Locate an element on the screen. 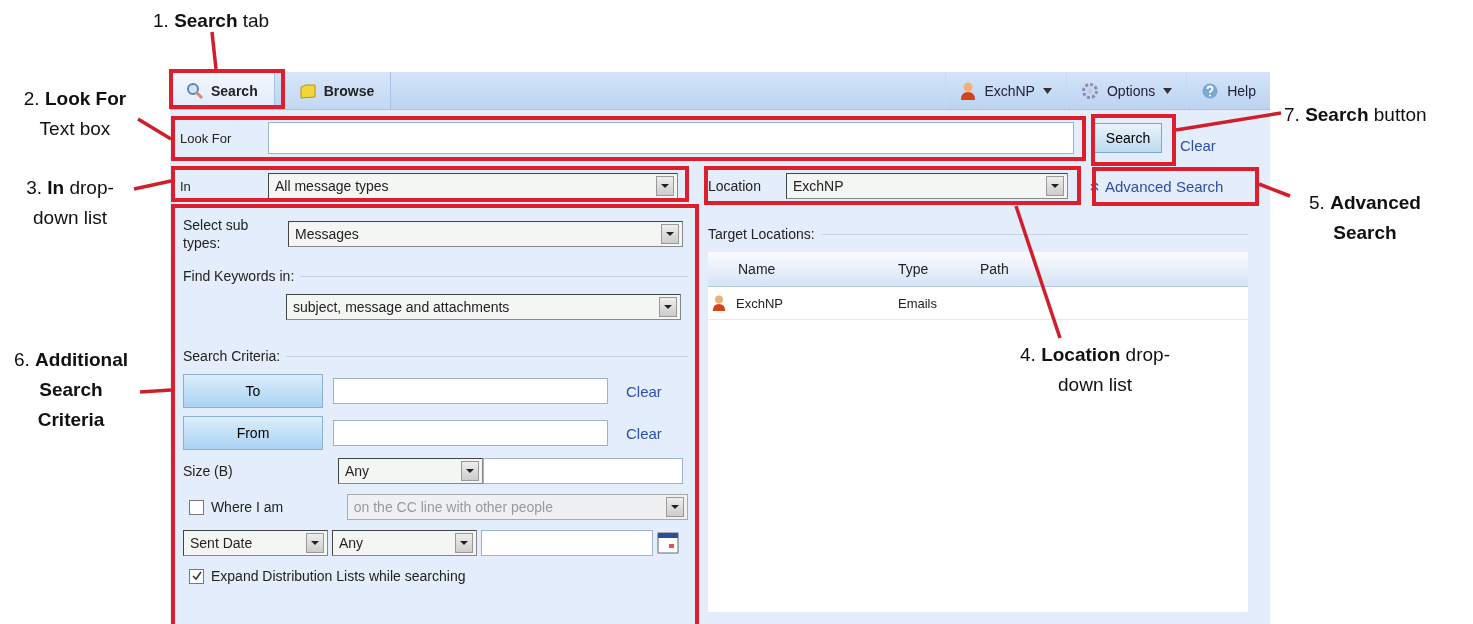 This screenshot has height=624, width=1473. callout-label: 1. Search tab is located at coordinates (212, 21).